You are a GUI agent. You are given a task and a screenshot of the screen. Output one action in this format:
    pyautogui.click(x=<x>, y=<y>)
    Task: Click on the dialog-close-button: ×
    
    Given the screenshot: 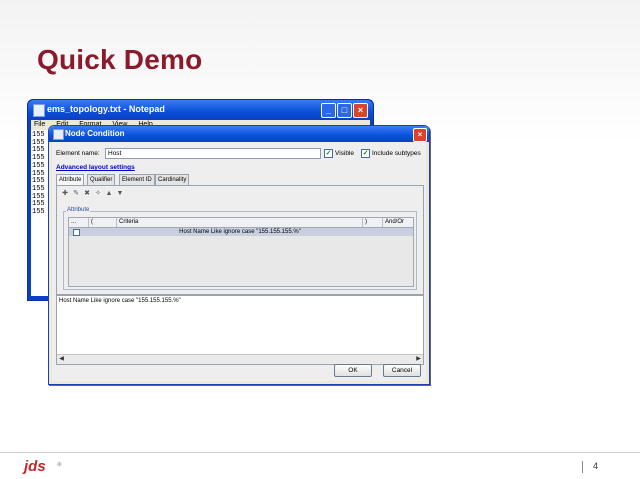 What is the action you would take?
    pyautogui.click(x=420, y=135)
    